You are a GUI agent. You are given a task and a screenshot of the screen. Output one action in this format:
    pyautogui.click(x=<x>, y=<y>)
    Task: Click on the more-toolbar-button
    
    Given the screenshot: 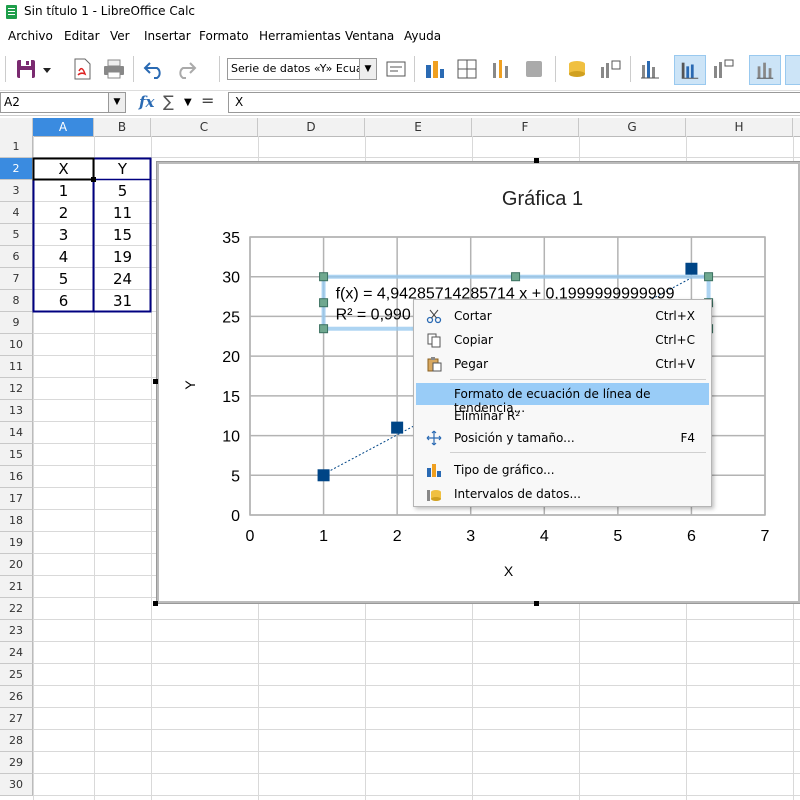 What is the action you would take?
    pyautogui.click(x=792, y=70)
    